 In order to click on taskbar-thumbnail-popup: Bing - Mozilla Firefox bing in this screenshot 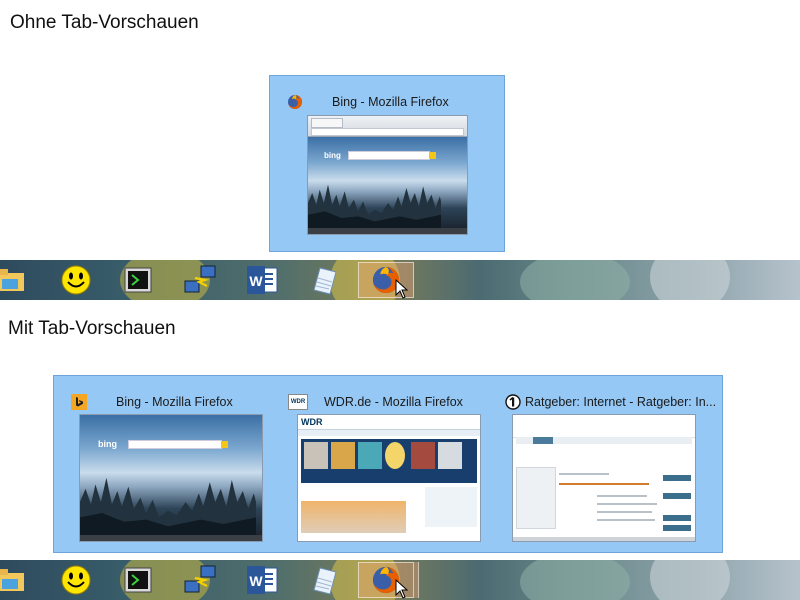, I will do `click(387, 163)`.